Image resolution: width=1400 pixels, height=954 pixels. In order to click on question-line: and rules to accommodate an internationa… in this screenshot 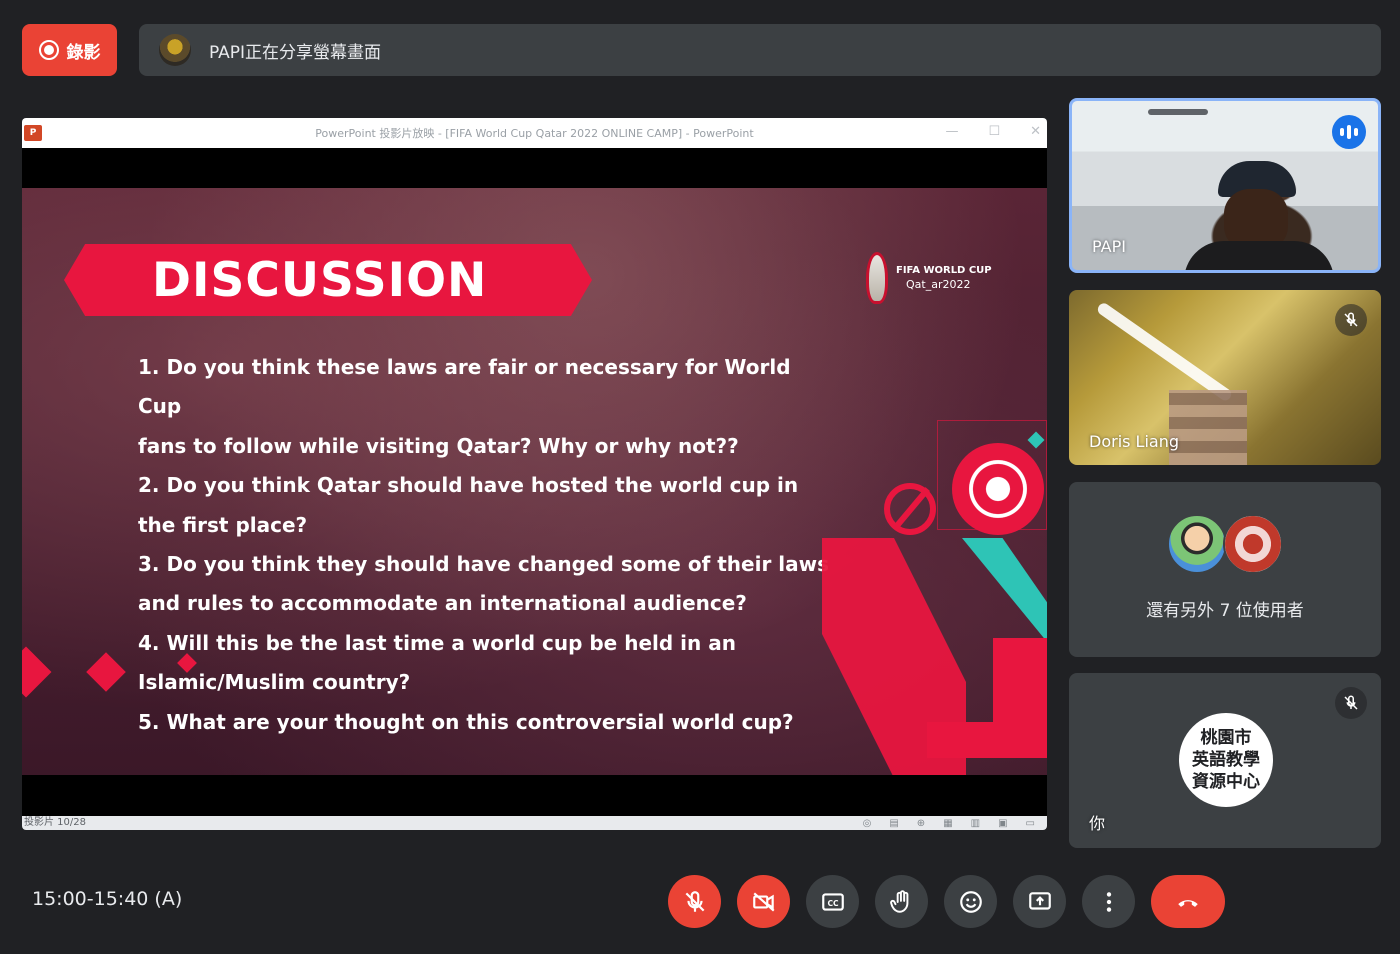, I will do `click(442, 603)`.